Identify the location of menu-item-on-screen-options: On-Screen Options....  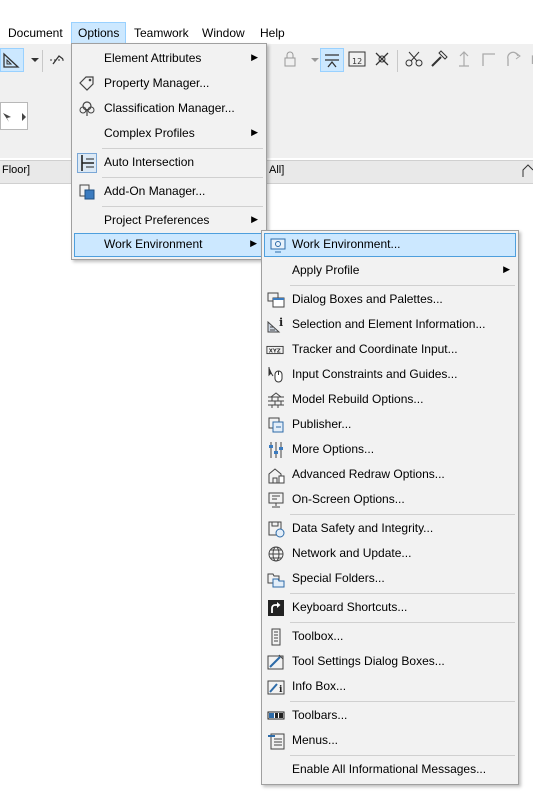
(390, 500).